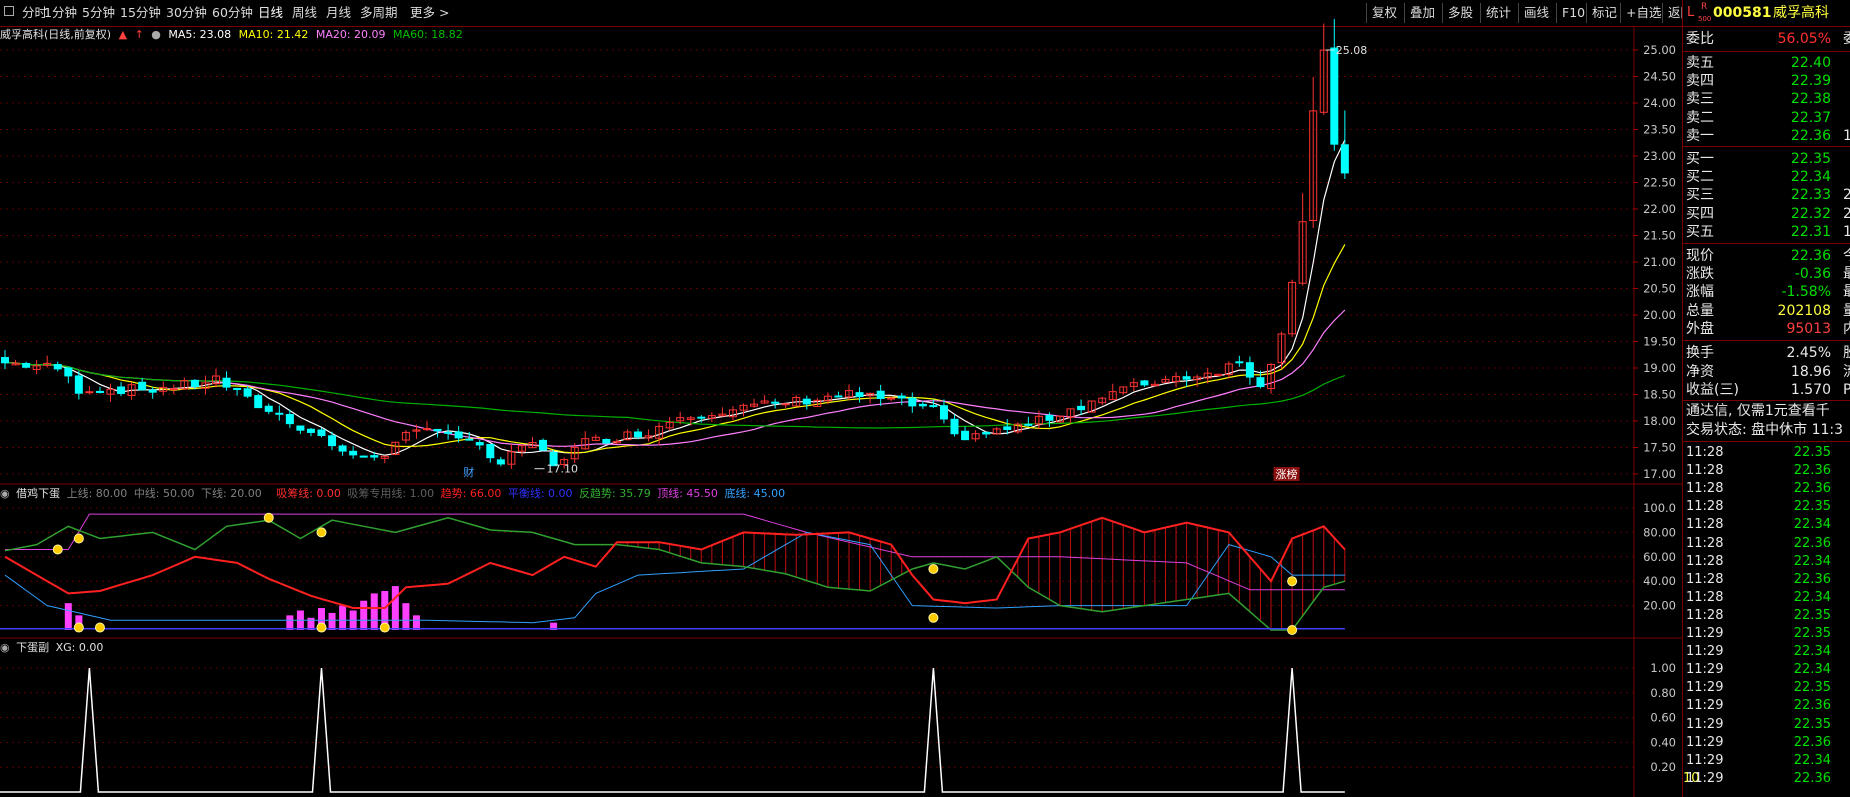 The height and width of the screenshot is (797, 1850). What do you see at coordinates (1659, 262) in the screenshot?
I see `price-axis-label: 21.00` at bounding box center [1659, 262].